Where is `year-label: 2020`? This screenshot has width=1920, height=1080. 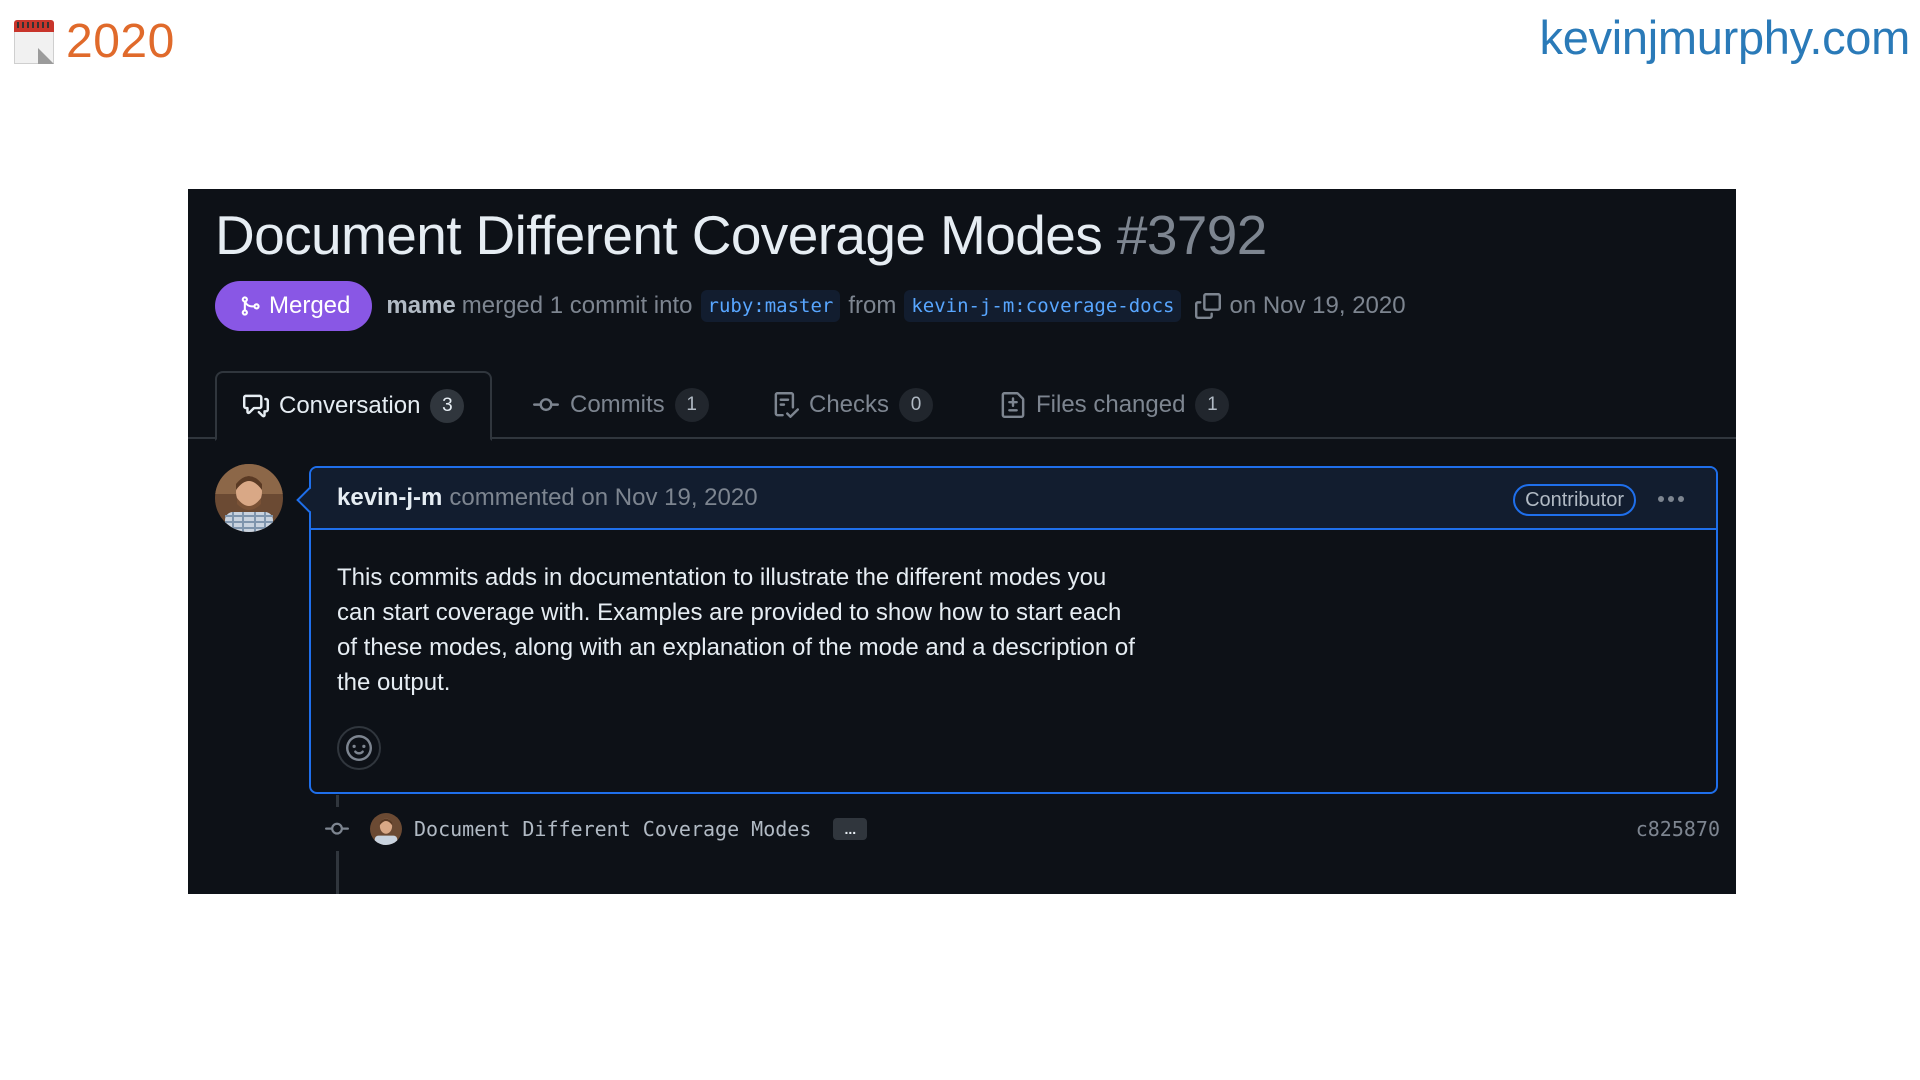 year-label: 2020 is located at coordinates (120, 41).